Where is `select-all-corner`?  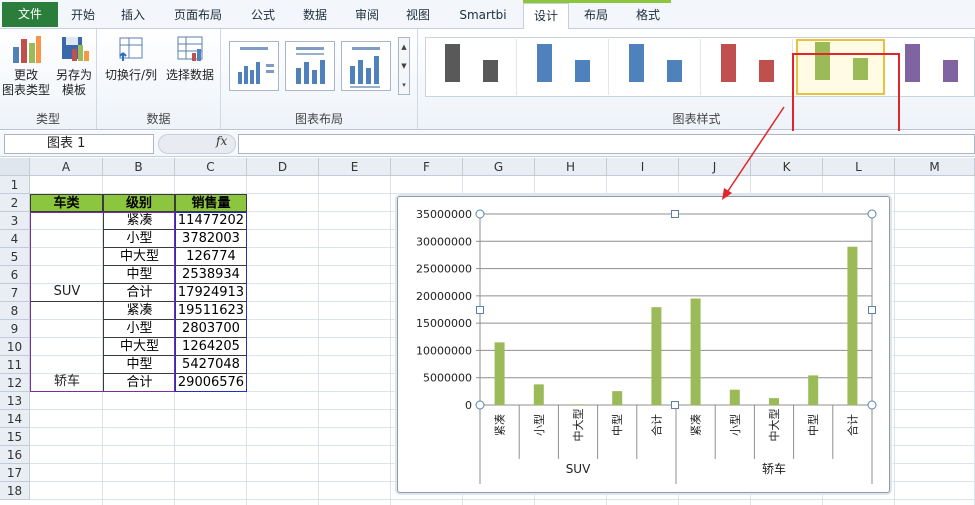
select-all-corner is located at coordinates (15, 167).